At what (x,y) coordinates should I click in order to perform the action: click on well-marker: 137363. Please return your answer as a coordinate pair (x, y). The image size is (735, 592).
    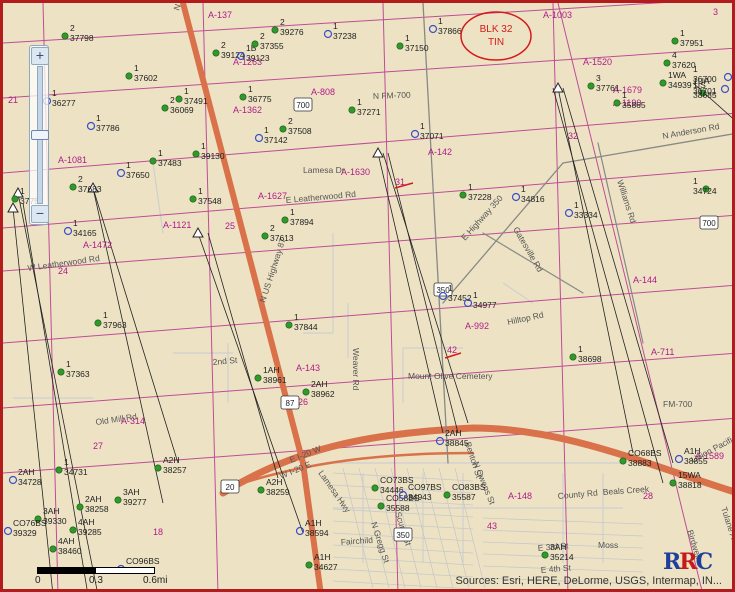
    Looking at the image, I should click on (73, 369).